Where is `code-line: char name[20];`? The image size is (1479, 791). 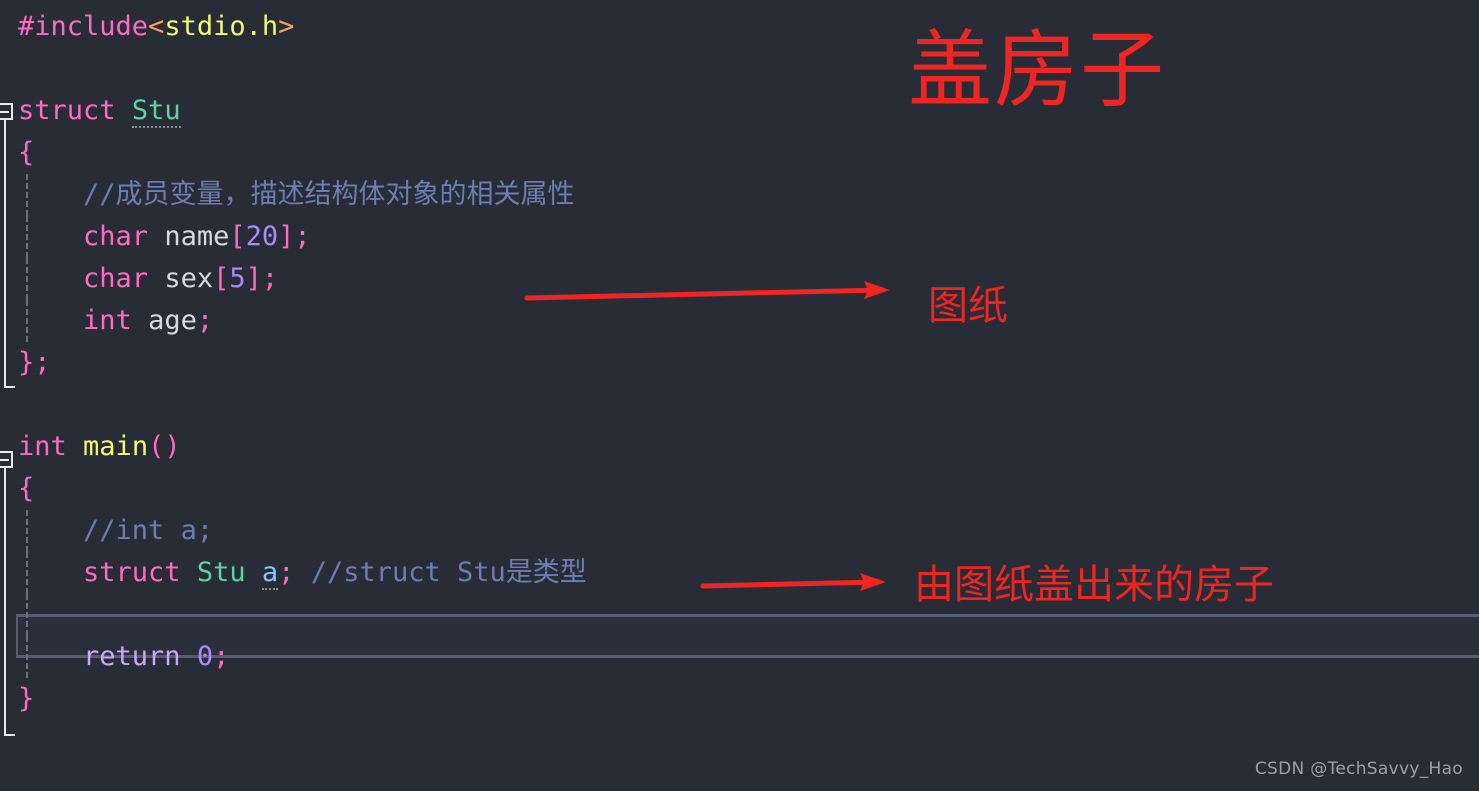 code-line: char name[20]; is located at coordinates (739, 237).